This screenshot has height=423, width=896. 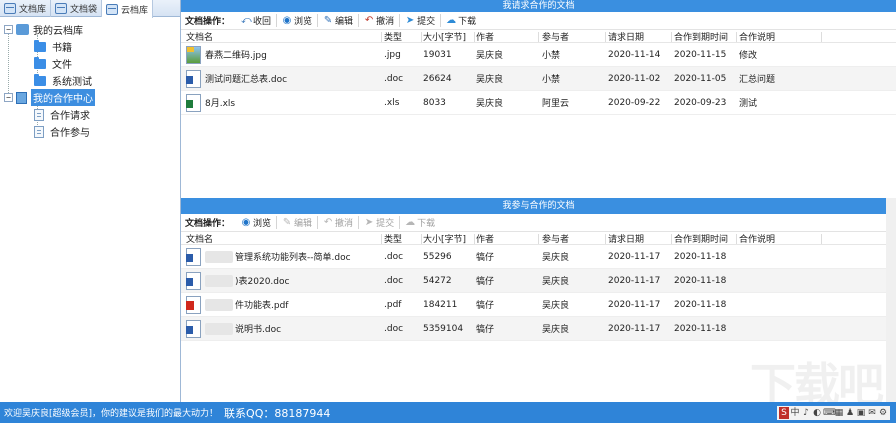 I want to click on ime-settings-icon: ⚙, so click(x=883, y=413).